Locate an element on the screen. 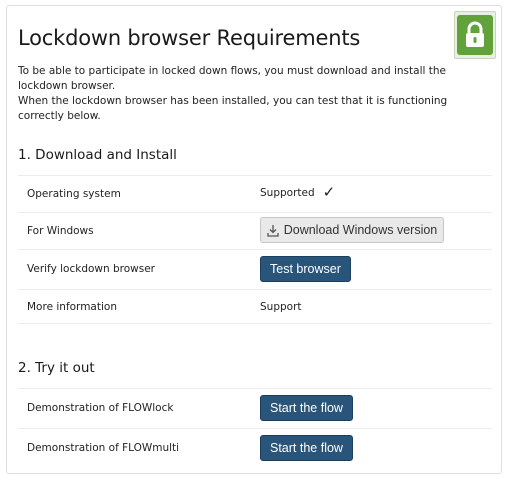 The image size is (531, 498). checkmark-icon: ✓ is located at coordinates (329, 192).